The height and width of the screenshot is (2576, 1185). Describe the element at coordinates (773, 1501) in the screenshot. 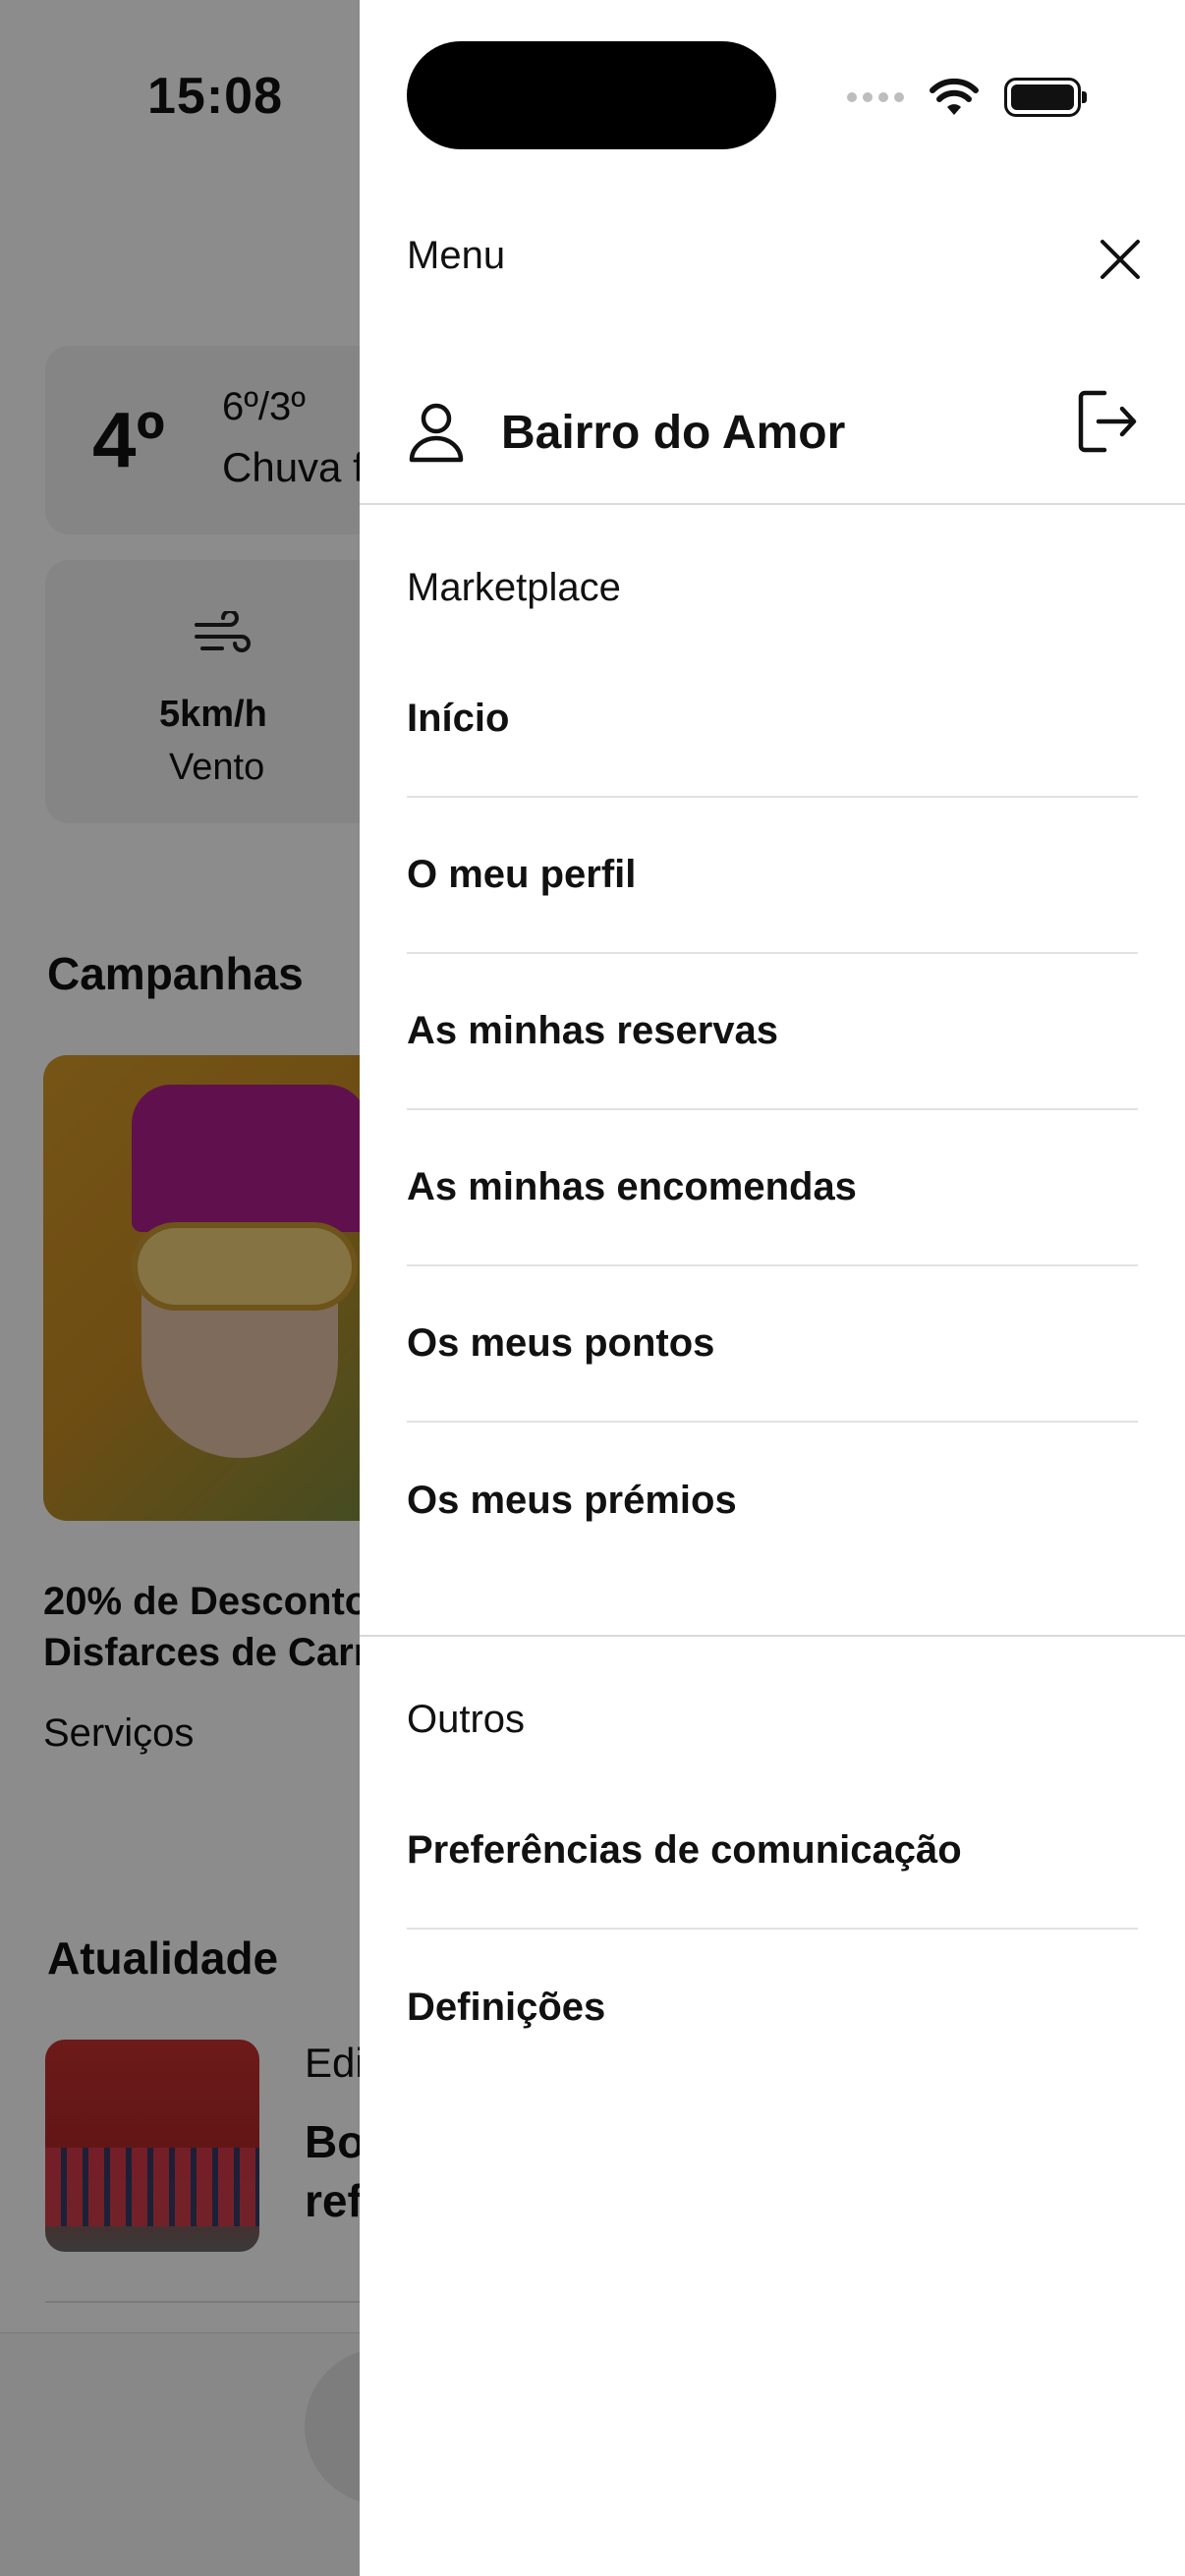

I see `menu-item-meus-premios: Os meus prémios` at that location.